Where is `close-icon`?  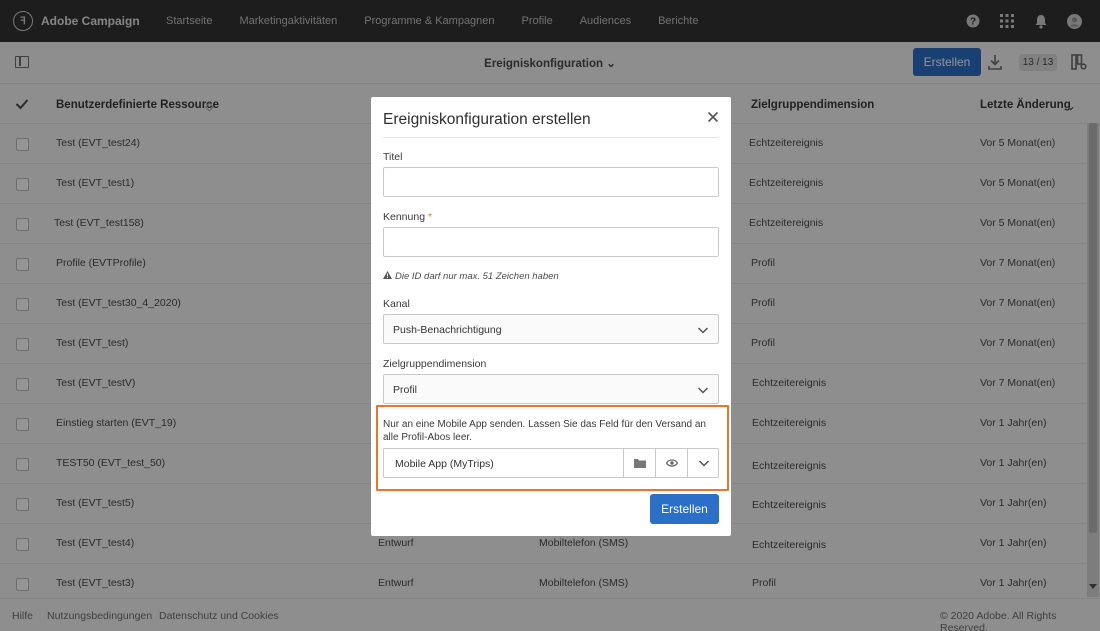 close-icon is located at coordinates (714, 118).